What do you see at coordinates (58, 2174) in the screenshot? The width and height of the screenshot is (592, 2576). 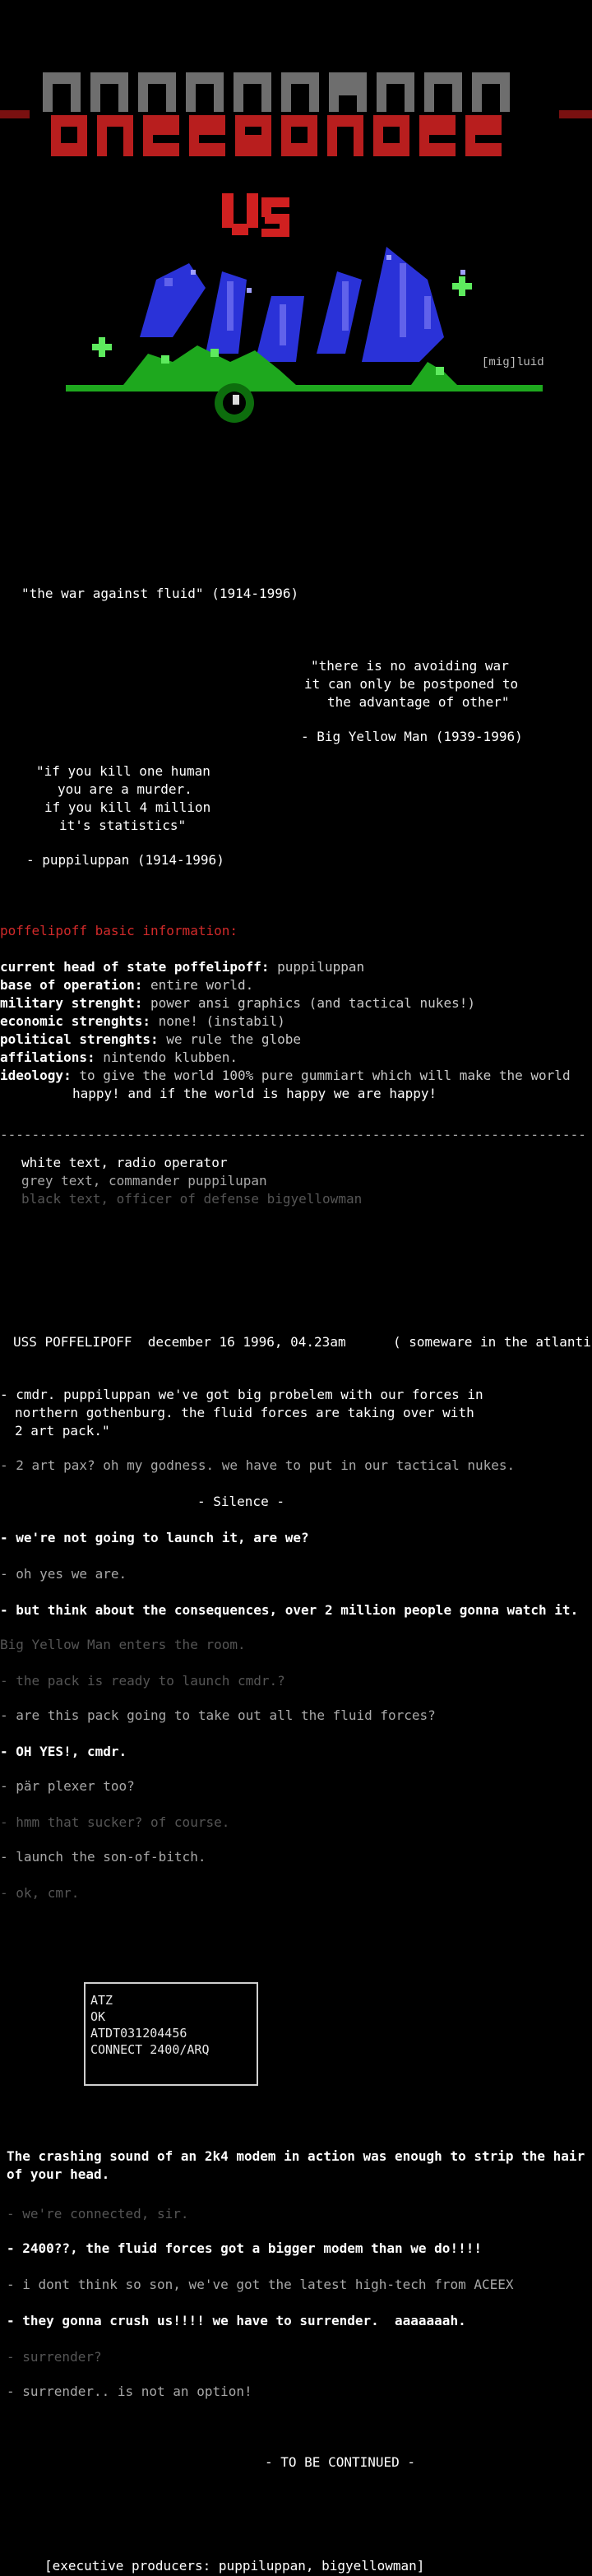 I see `ending-para-2: of your head.` at bounding box center [58, 2174].